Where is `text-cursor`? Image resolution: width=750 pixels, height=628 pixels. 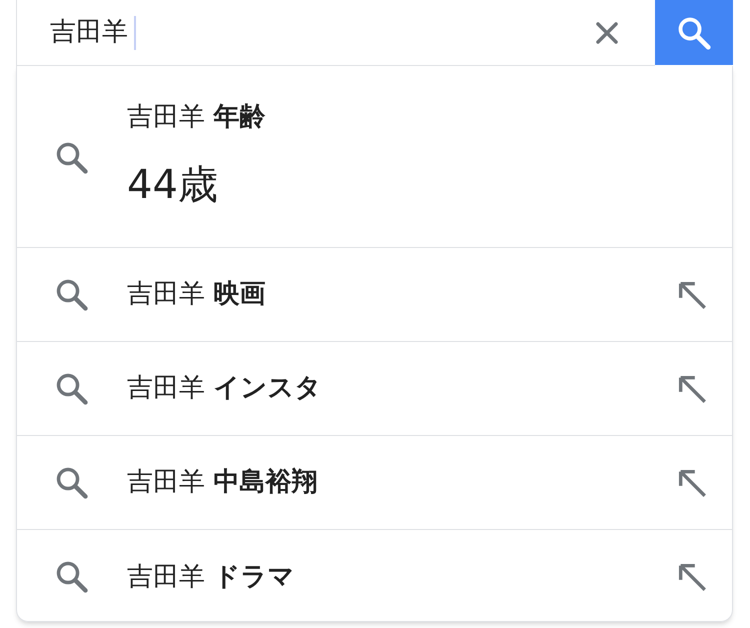
text-cursor is located at coordinates (135, 33).